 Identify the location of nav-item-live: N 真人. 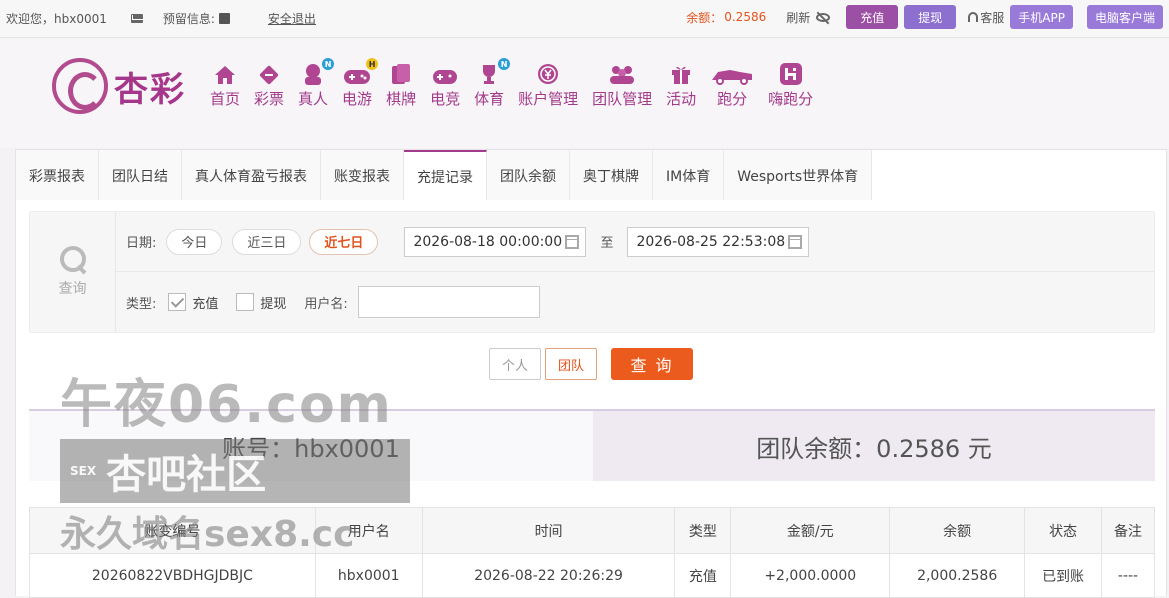
(316, 83).